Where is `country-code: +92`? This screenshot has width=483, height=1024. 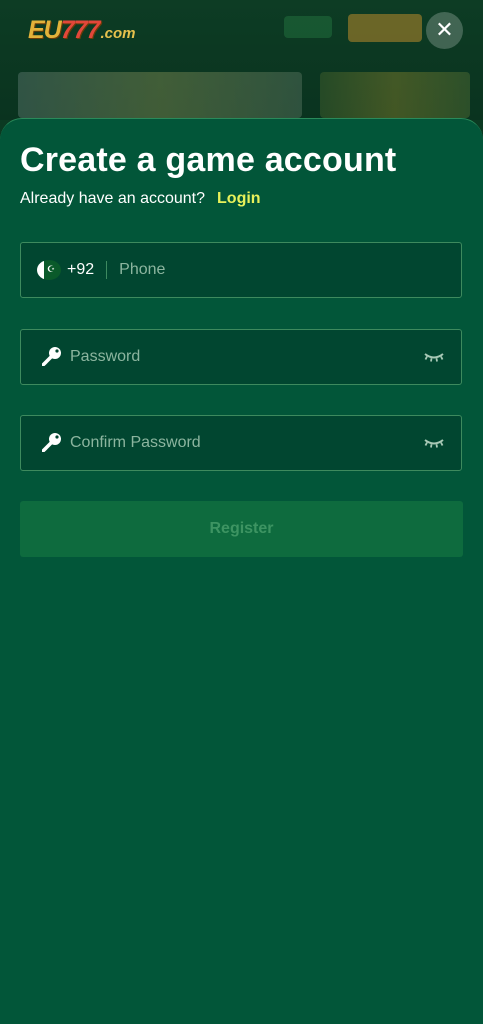 country-code: +92 is located at coordinates (80, 270).